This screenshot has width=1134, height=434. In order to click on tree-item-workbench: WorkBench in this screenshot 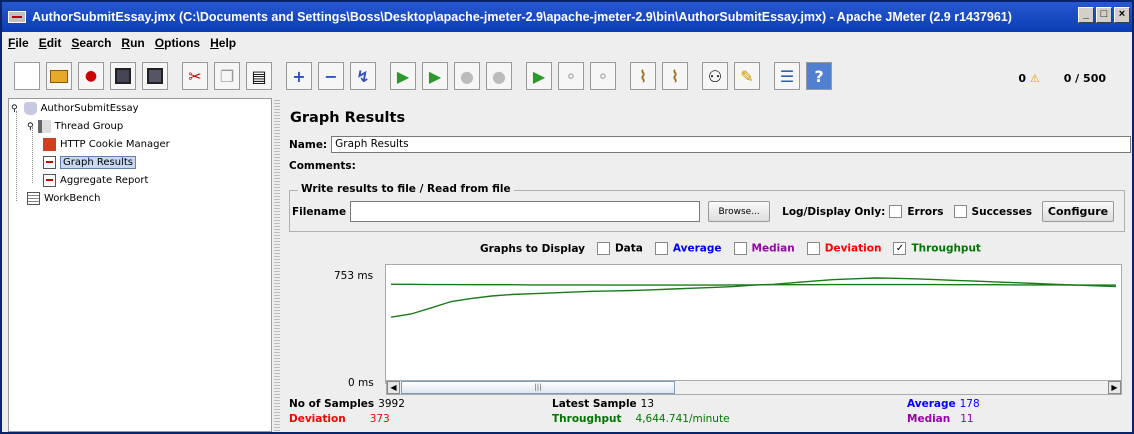, I will do `click(64, 198)`.